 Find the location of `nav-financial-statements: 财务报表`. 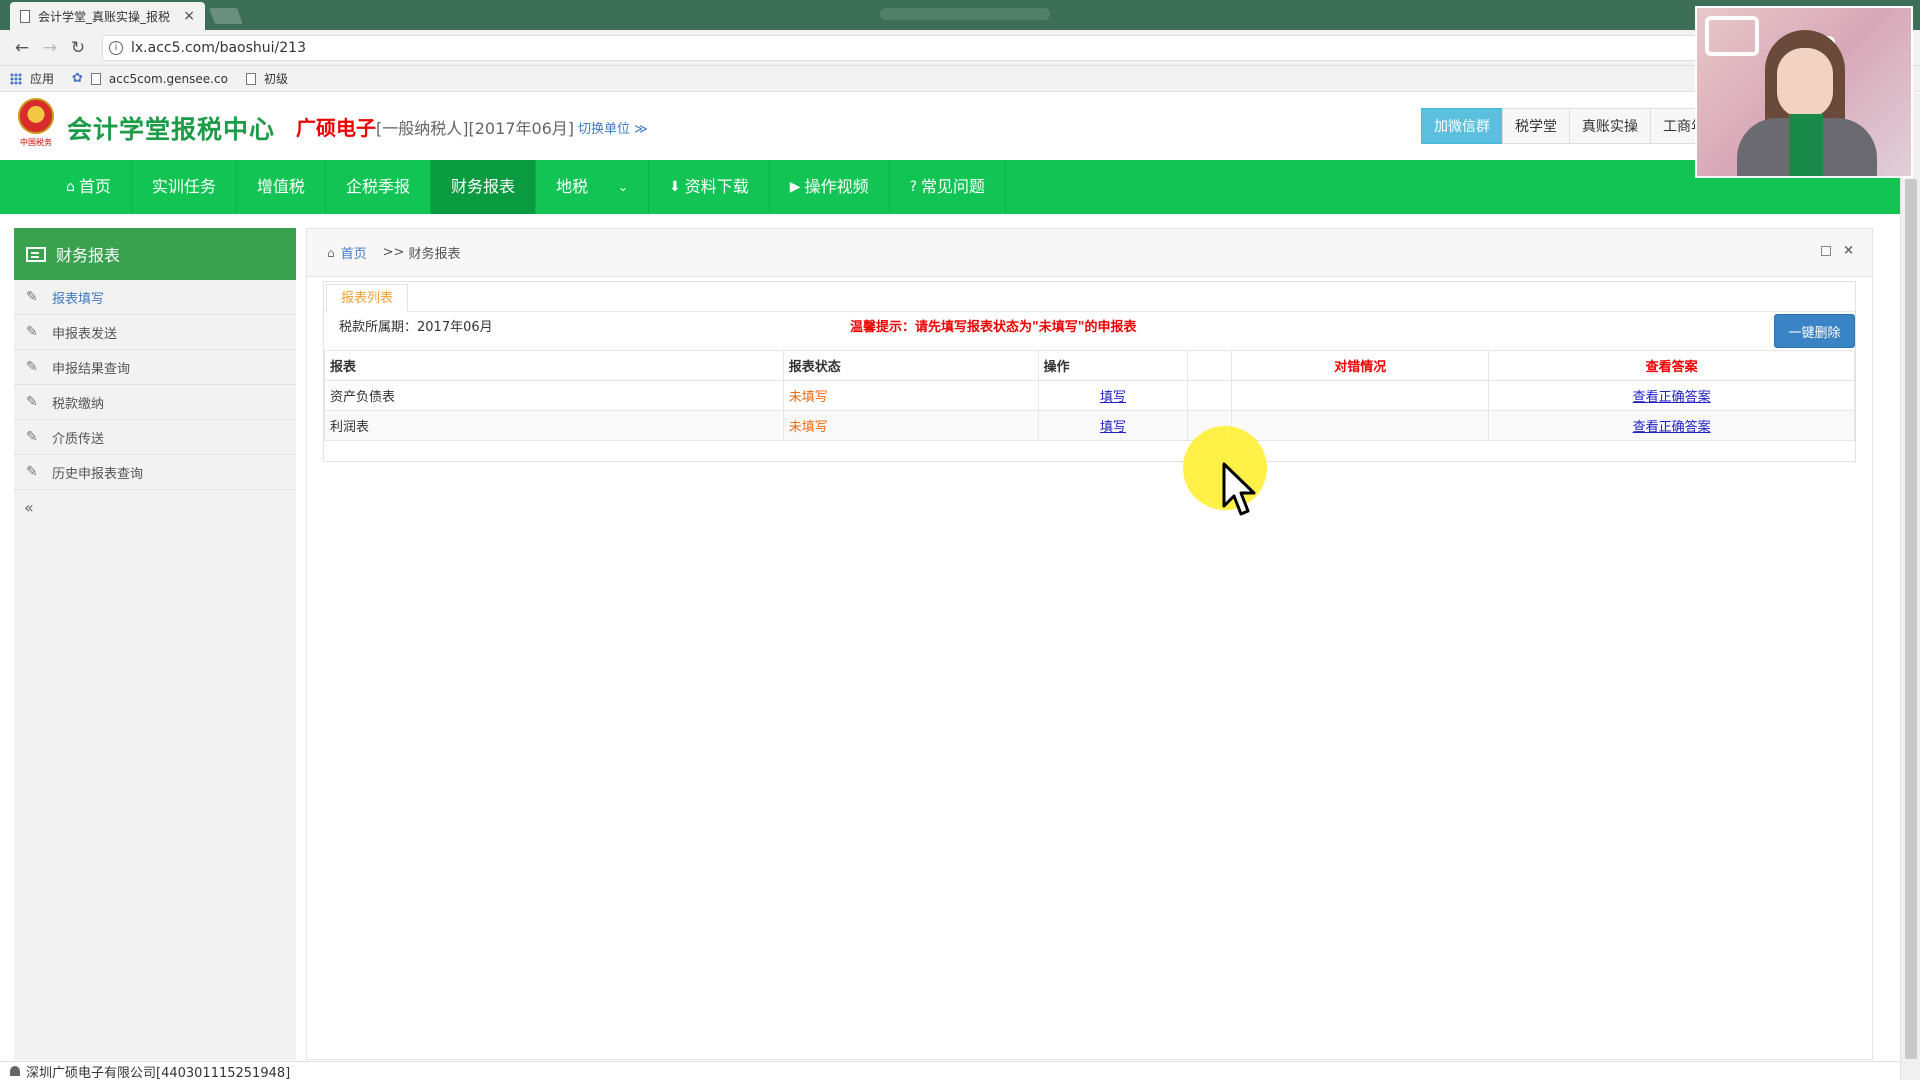

nav-financial-statements: 财务报表 is located at coordinates (483, 187).